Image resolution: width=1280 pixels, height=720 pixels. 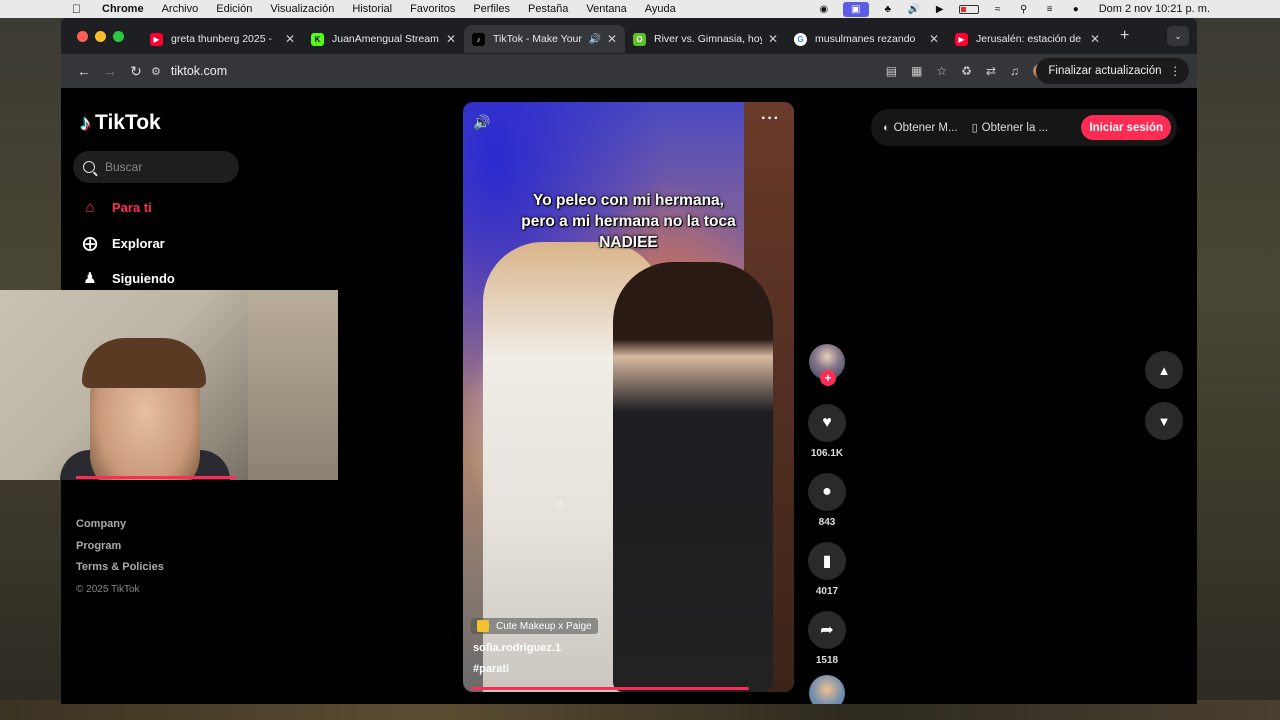 I want to click on next-video-button: ▼, so click(x=1164, y=421).